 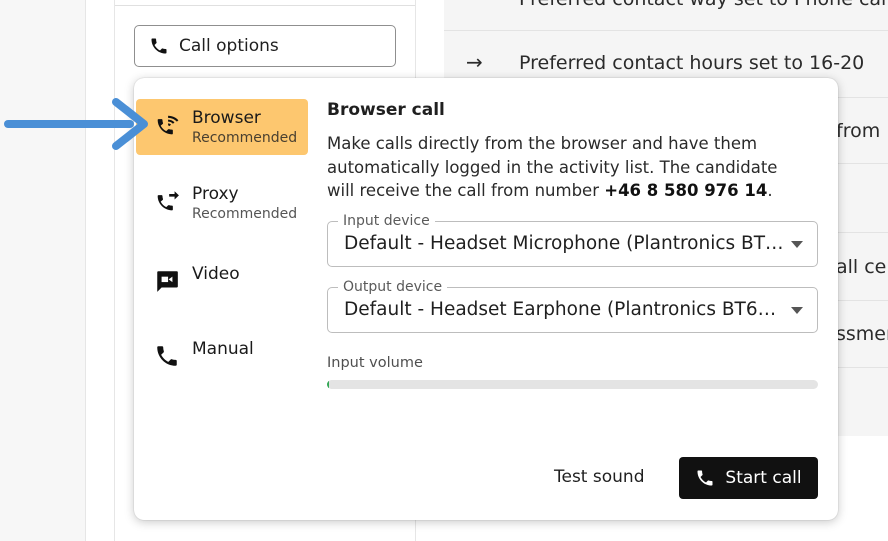 I want to click on input-device-label: Input device, so click(x=386, y=221).